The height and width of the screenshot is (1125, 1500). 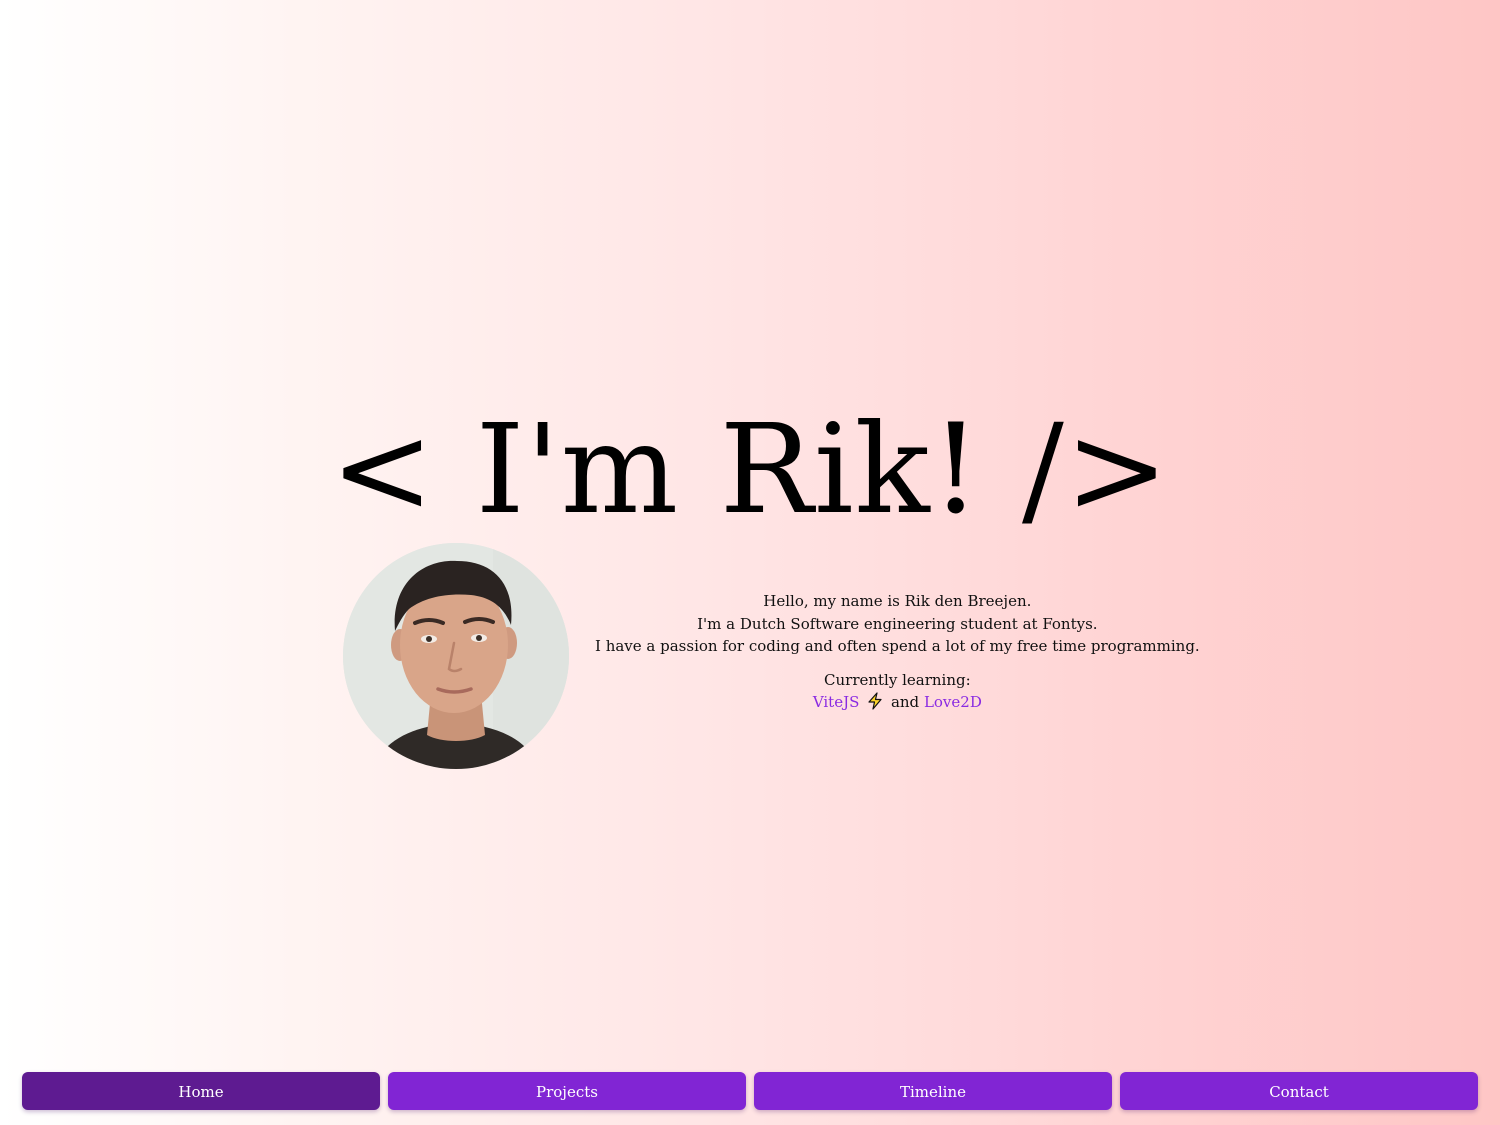 I want to click on learning-connector: and, so click(x=905, y=702).